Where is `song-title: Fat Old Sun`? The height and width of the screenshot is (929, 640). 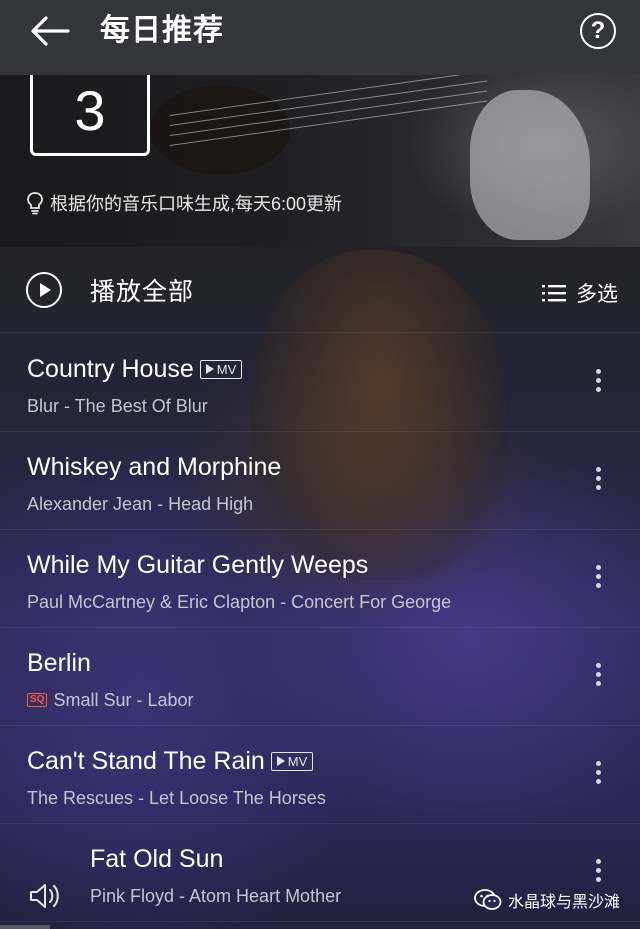 song-title: Fat Old Sun is located at coordinates (157, 859).